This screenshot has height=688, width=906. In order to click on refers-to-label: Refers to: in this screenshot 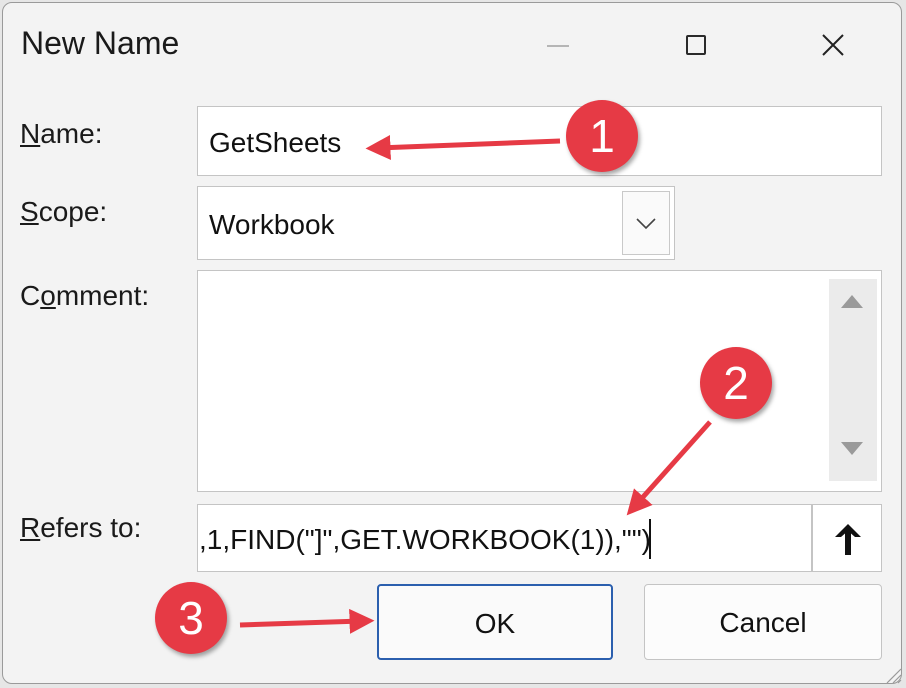, I will do `click(80, 528)`.